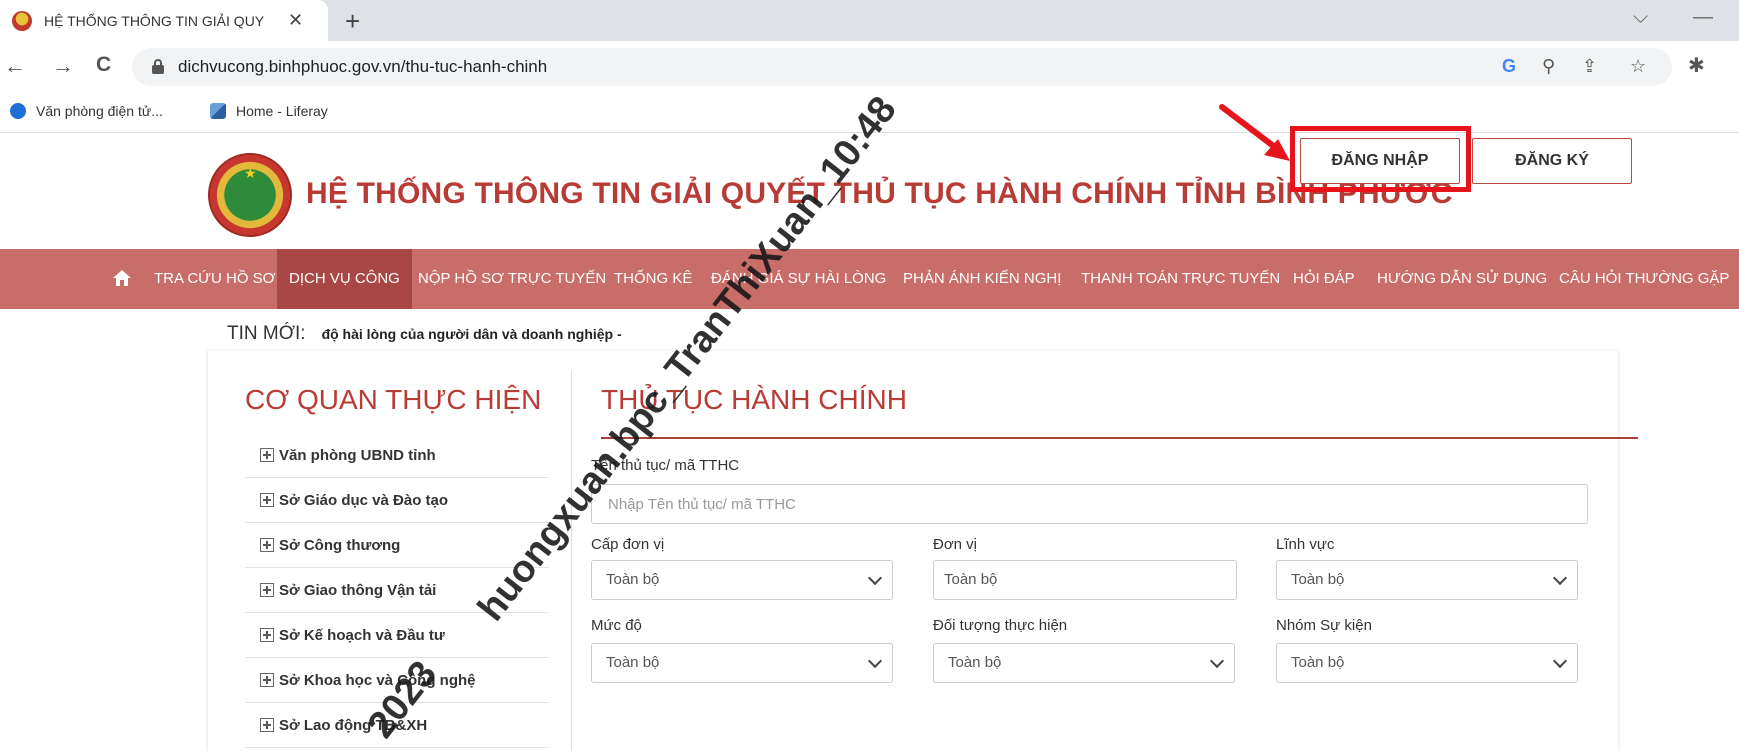 The width and height of the screenshot is (1739, 751). I want to click on back-button: ←, so click(15, 66).